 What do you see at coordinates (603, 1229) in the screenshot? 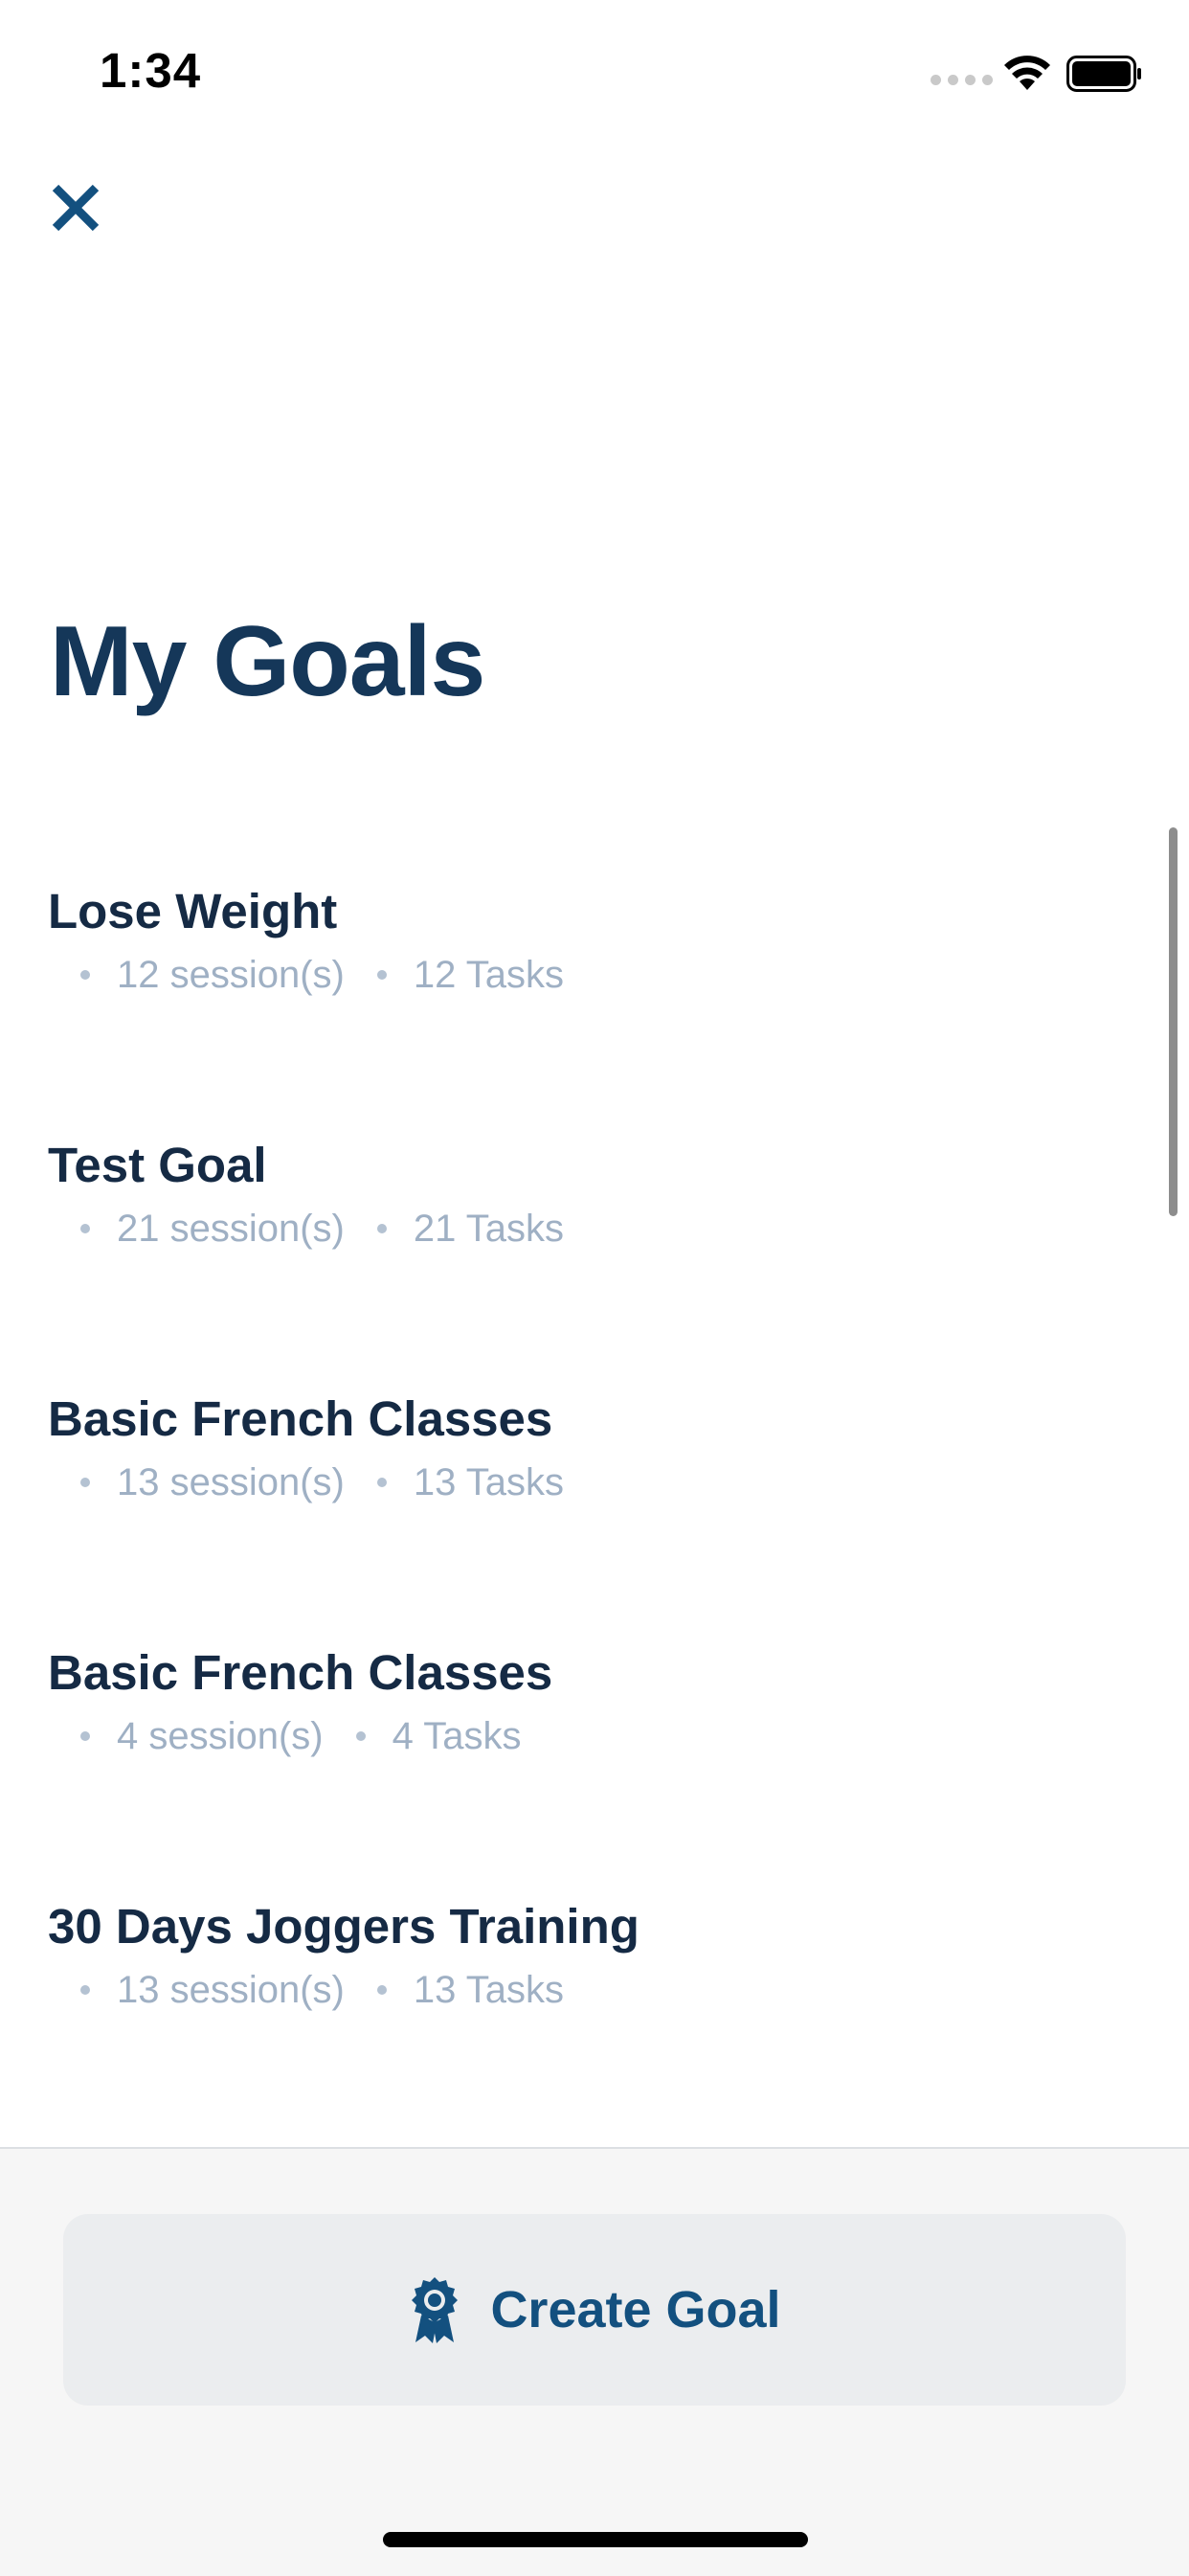
I see `goal-meta: 21 session(s) 21 Tasks` at bounding box center [603, 1229].